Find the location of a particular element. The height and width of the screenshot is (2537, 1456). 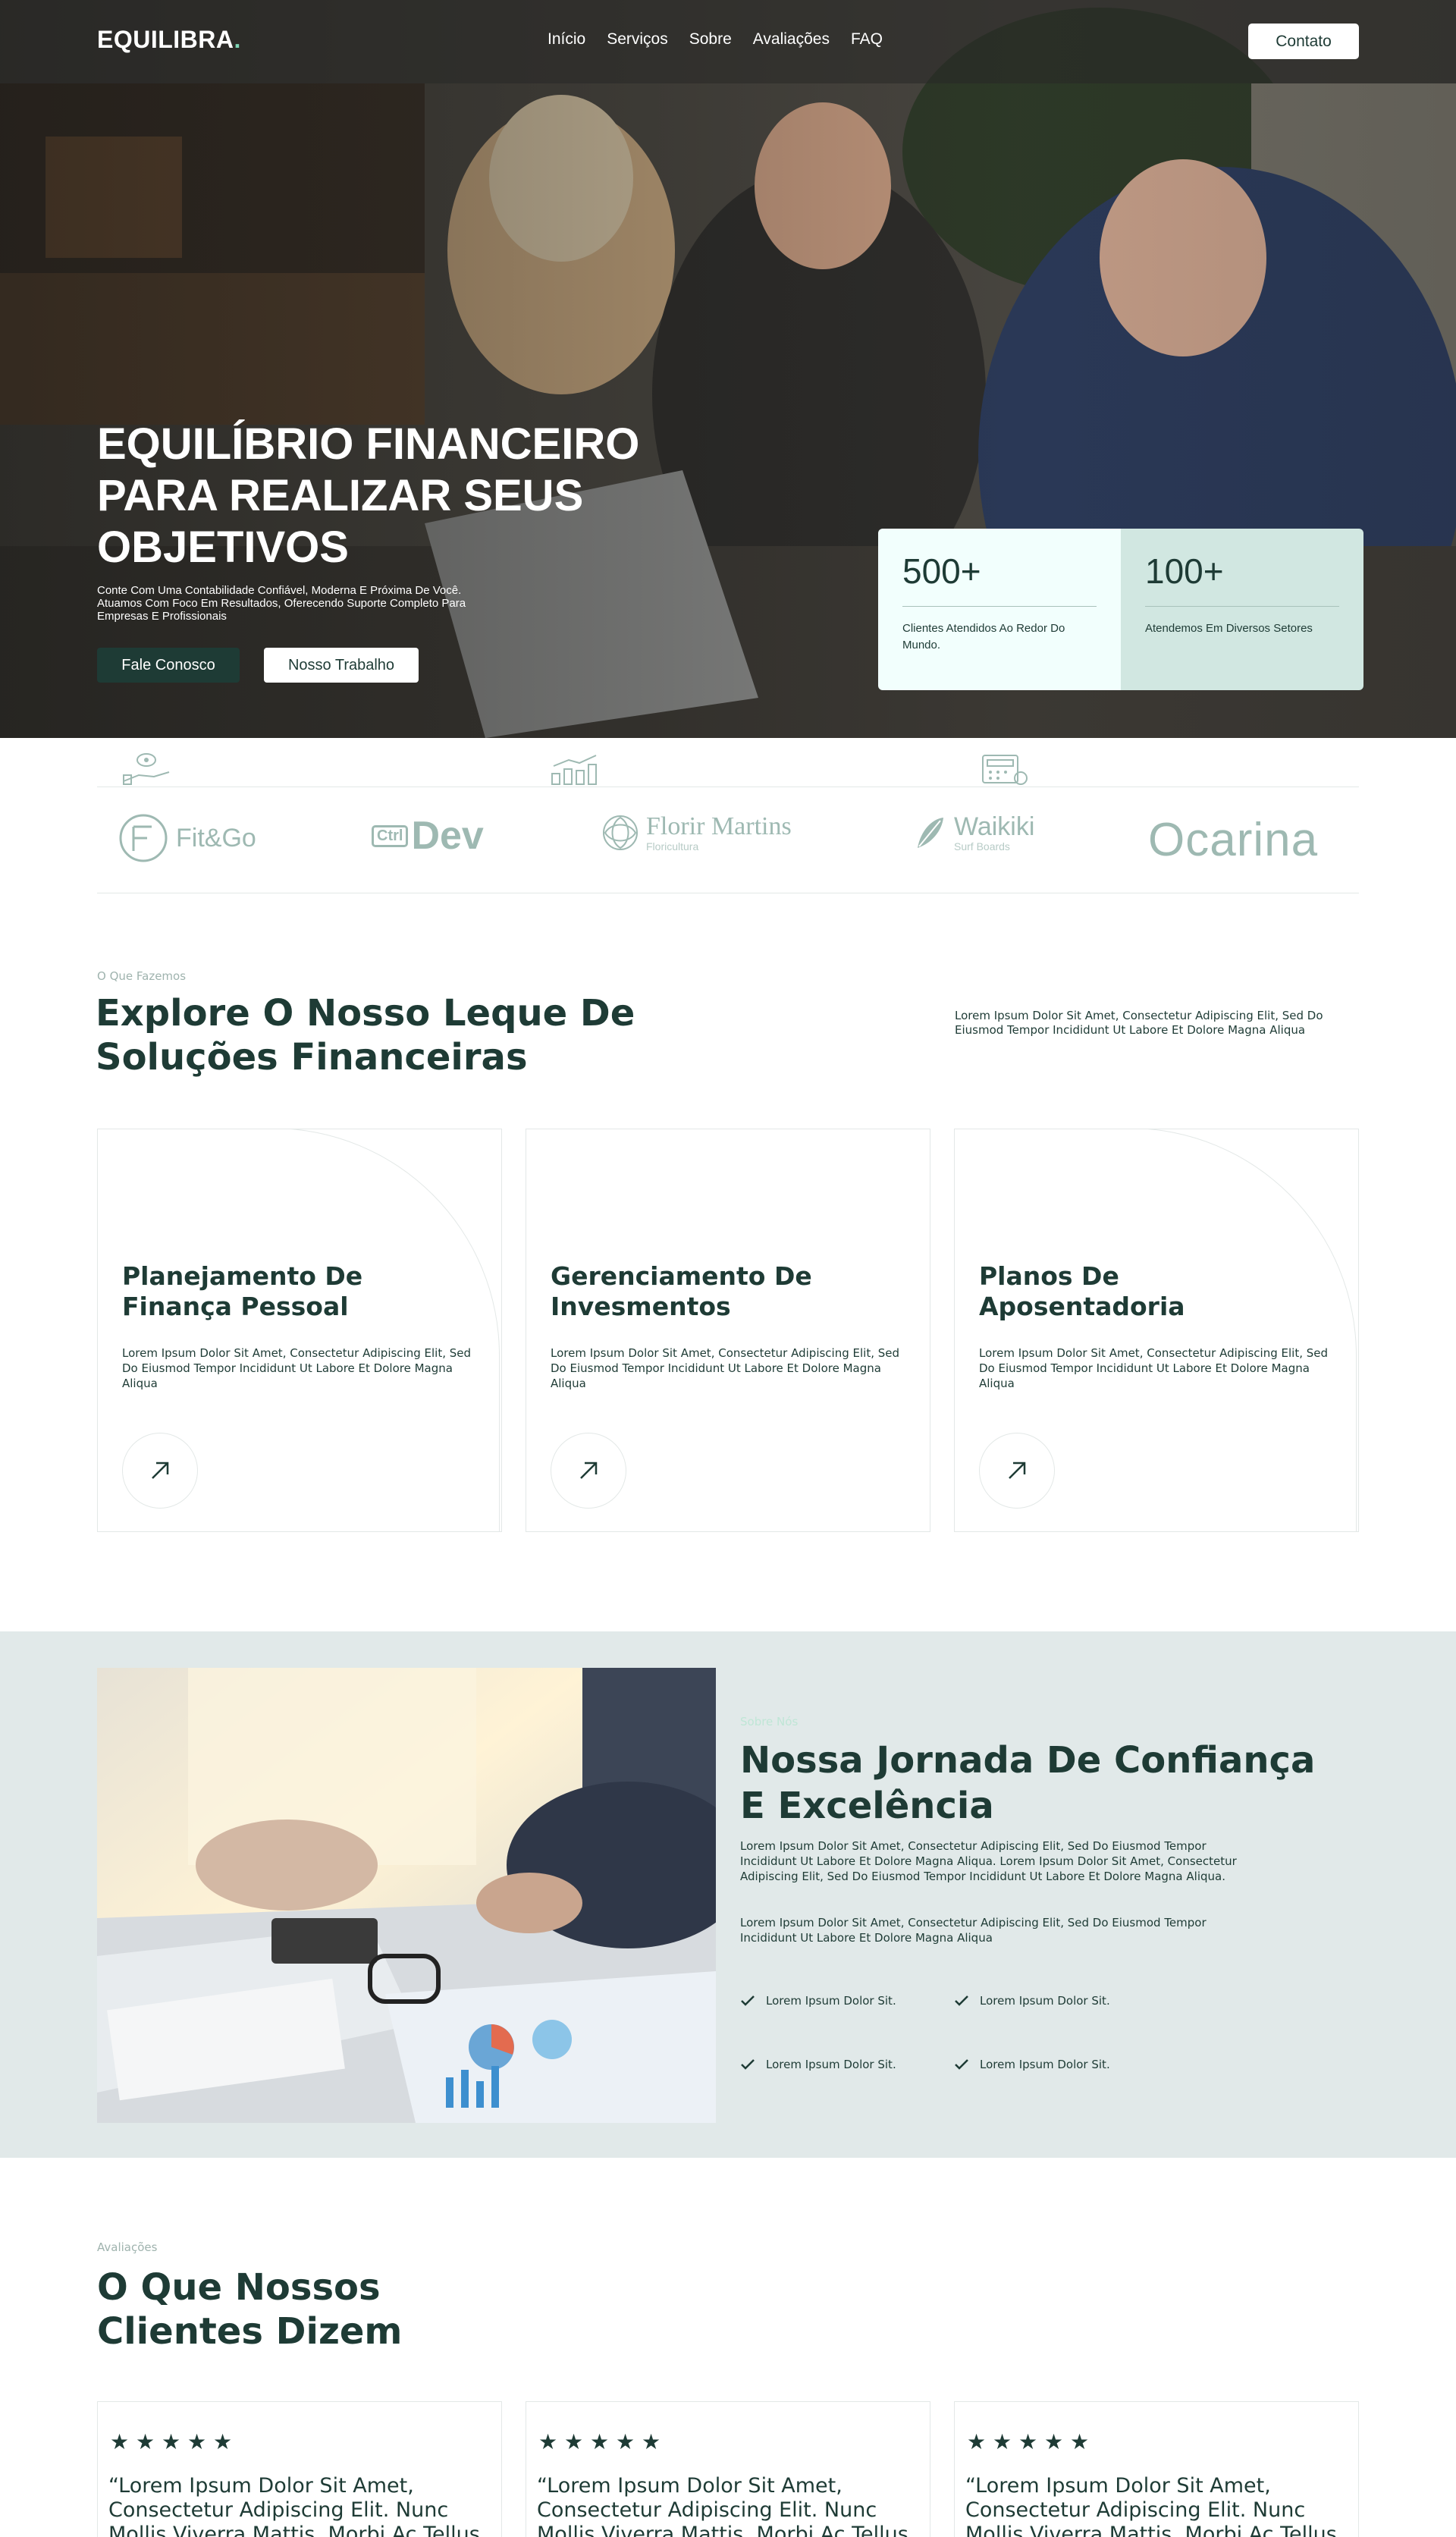

ctrl-badge: Ctrl is located at coordinates (390, 835).